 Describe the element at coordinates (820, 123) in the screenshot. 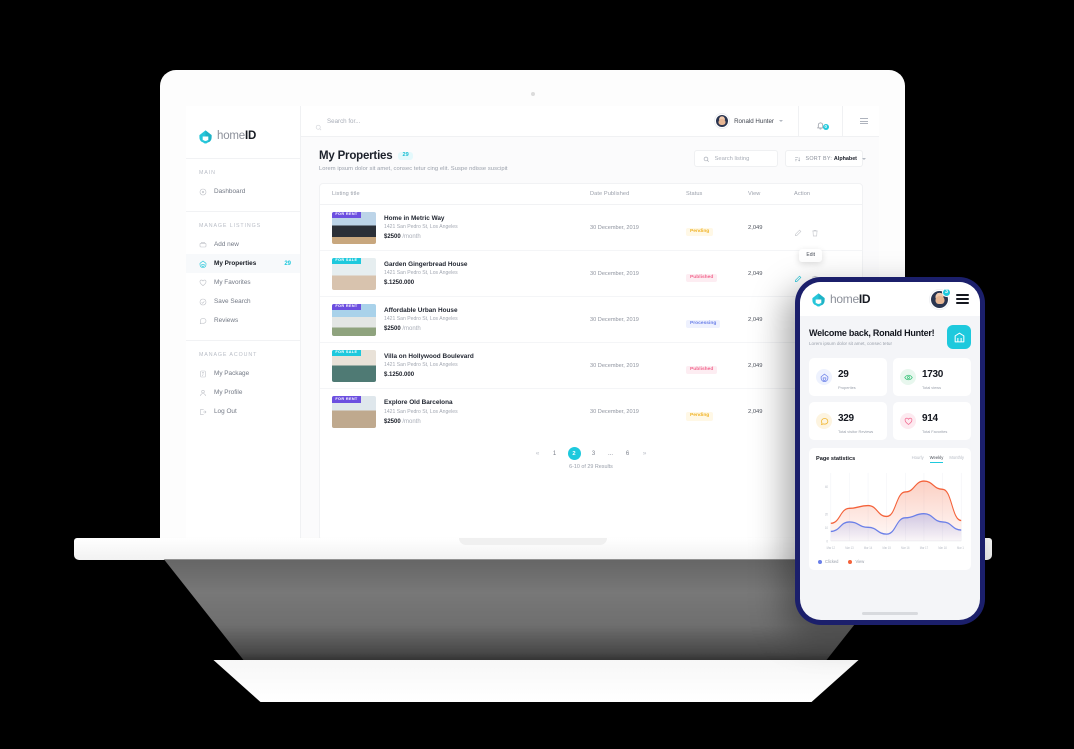

I see `notifications-button: 0` at that location.